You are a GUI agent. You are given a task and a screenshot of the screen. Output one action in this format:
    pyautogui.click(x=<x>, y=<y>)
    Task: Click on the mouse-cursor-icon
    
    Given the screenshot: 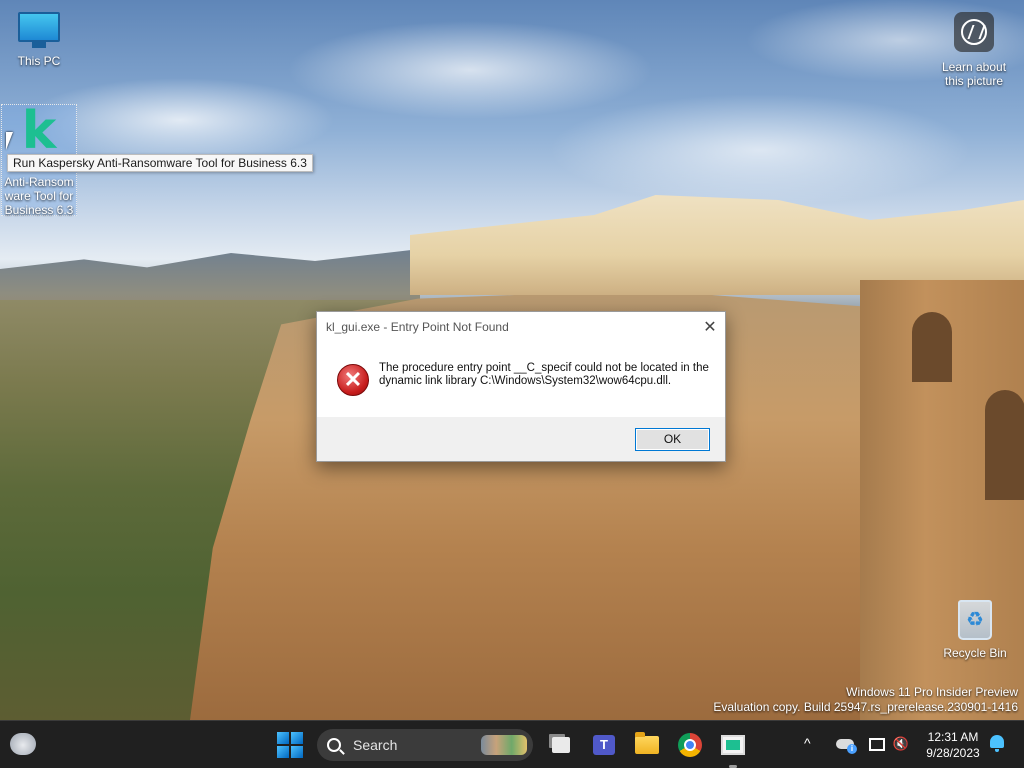 What is the action you would take?
    pyautogui.click(x=9, y=141)
    